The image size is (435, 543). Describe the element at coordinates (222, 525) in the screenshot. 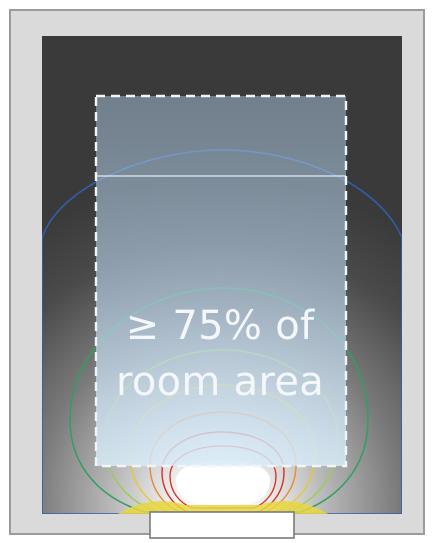

I see `window-opening` at that location.